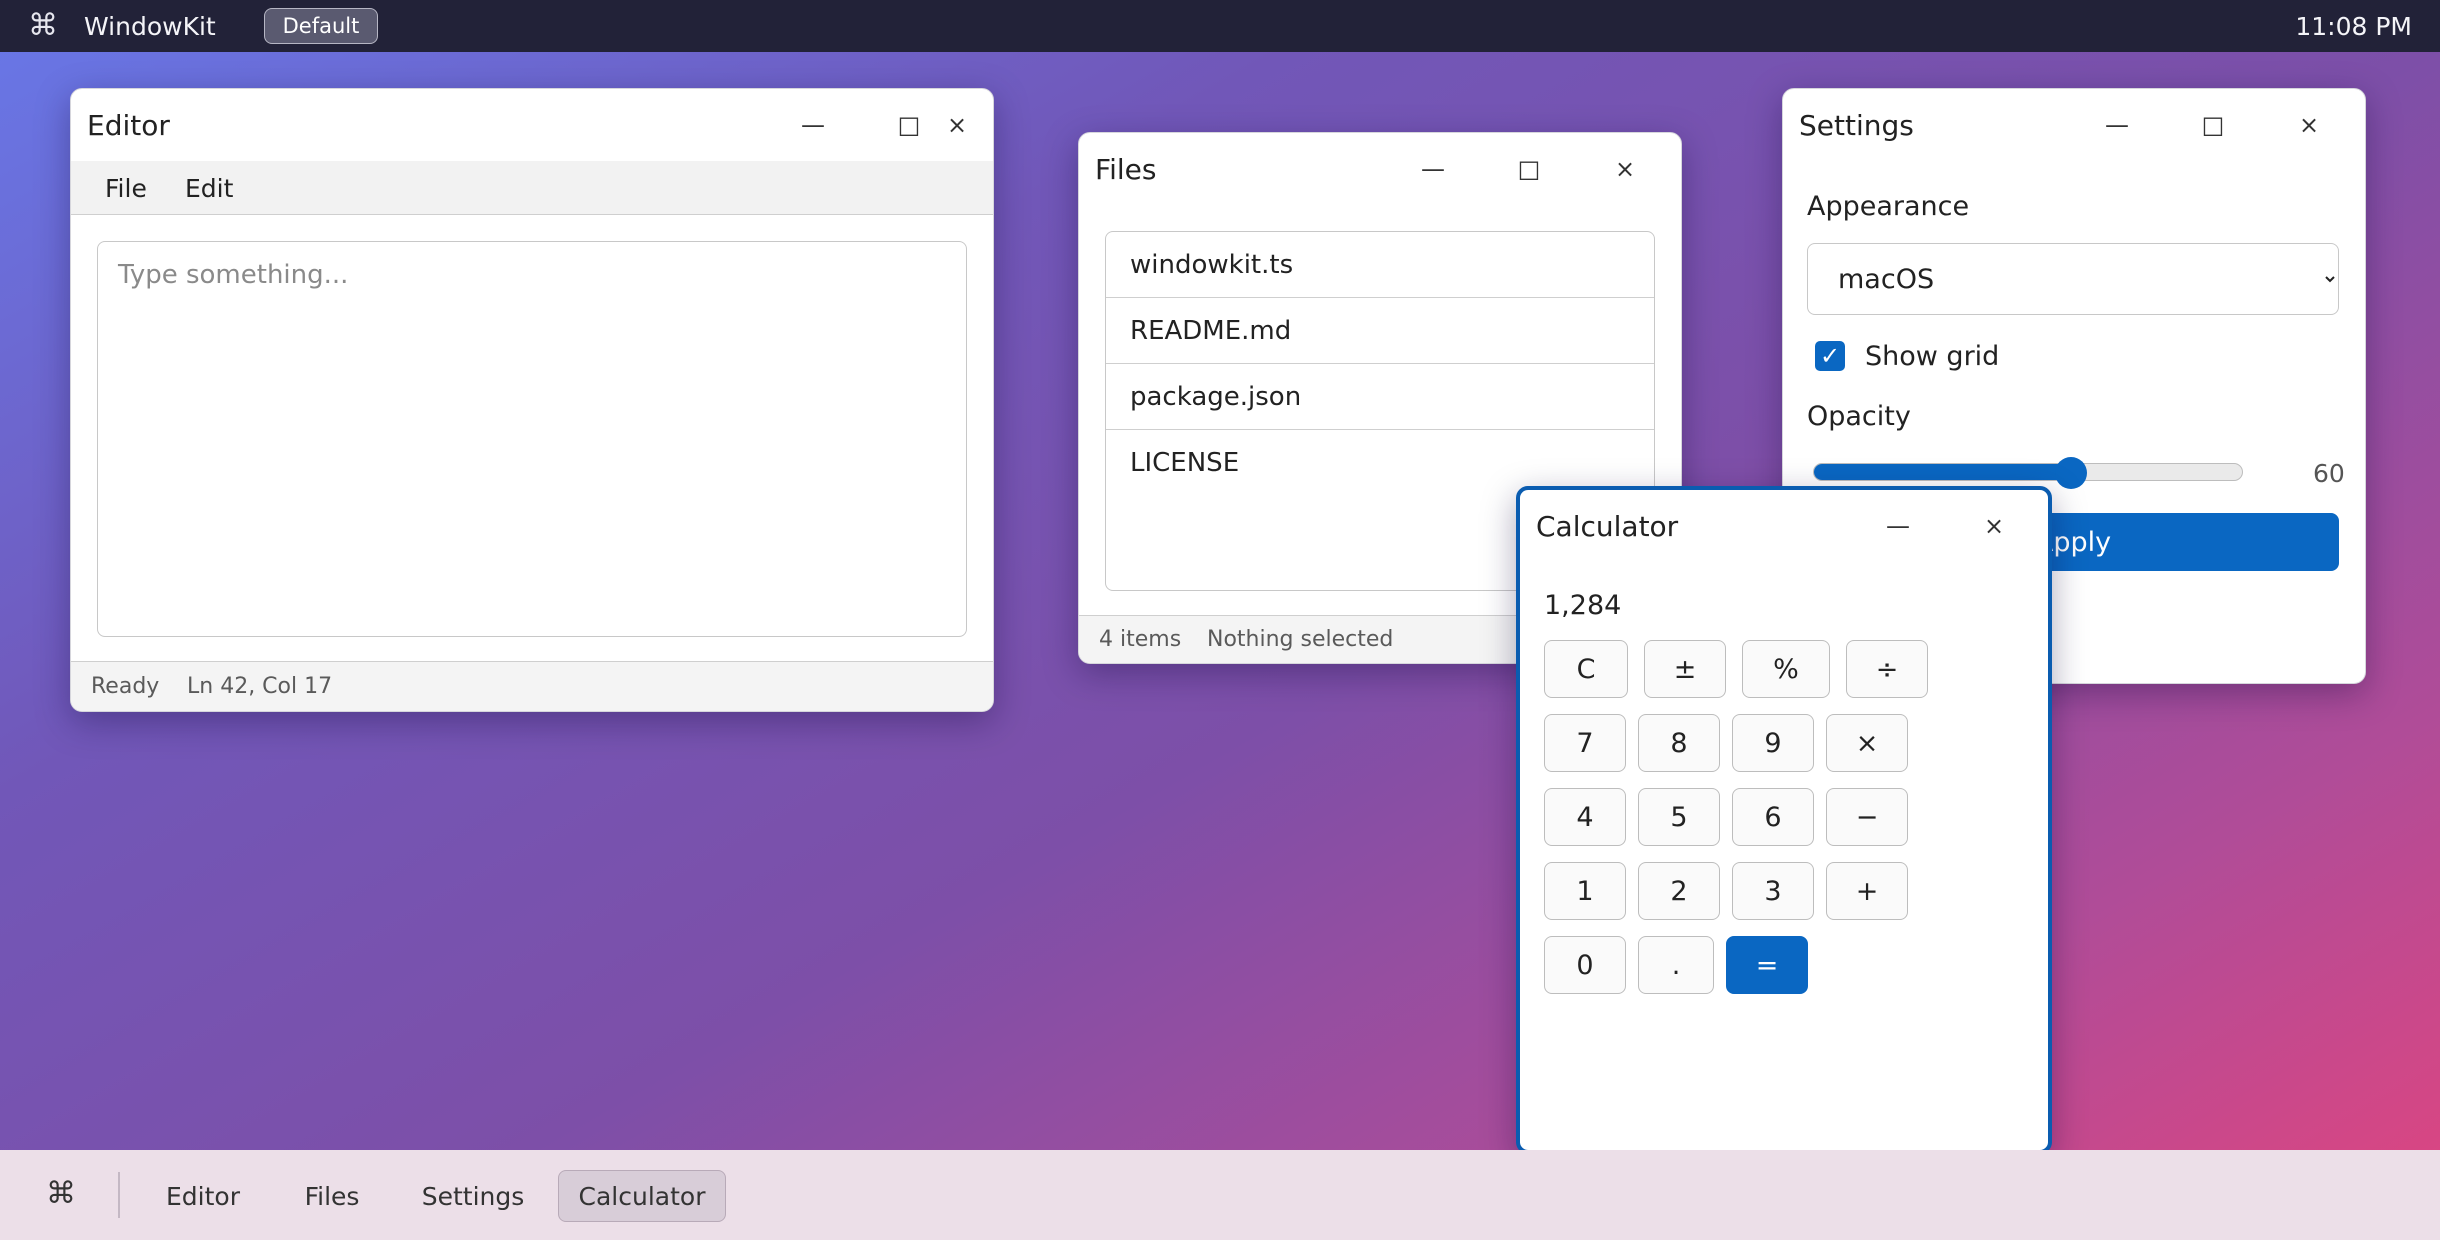  Describe the element at coordinates (1380, 397) in the screenshot. I see `list-item: package.json` at that location.